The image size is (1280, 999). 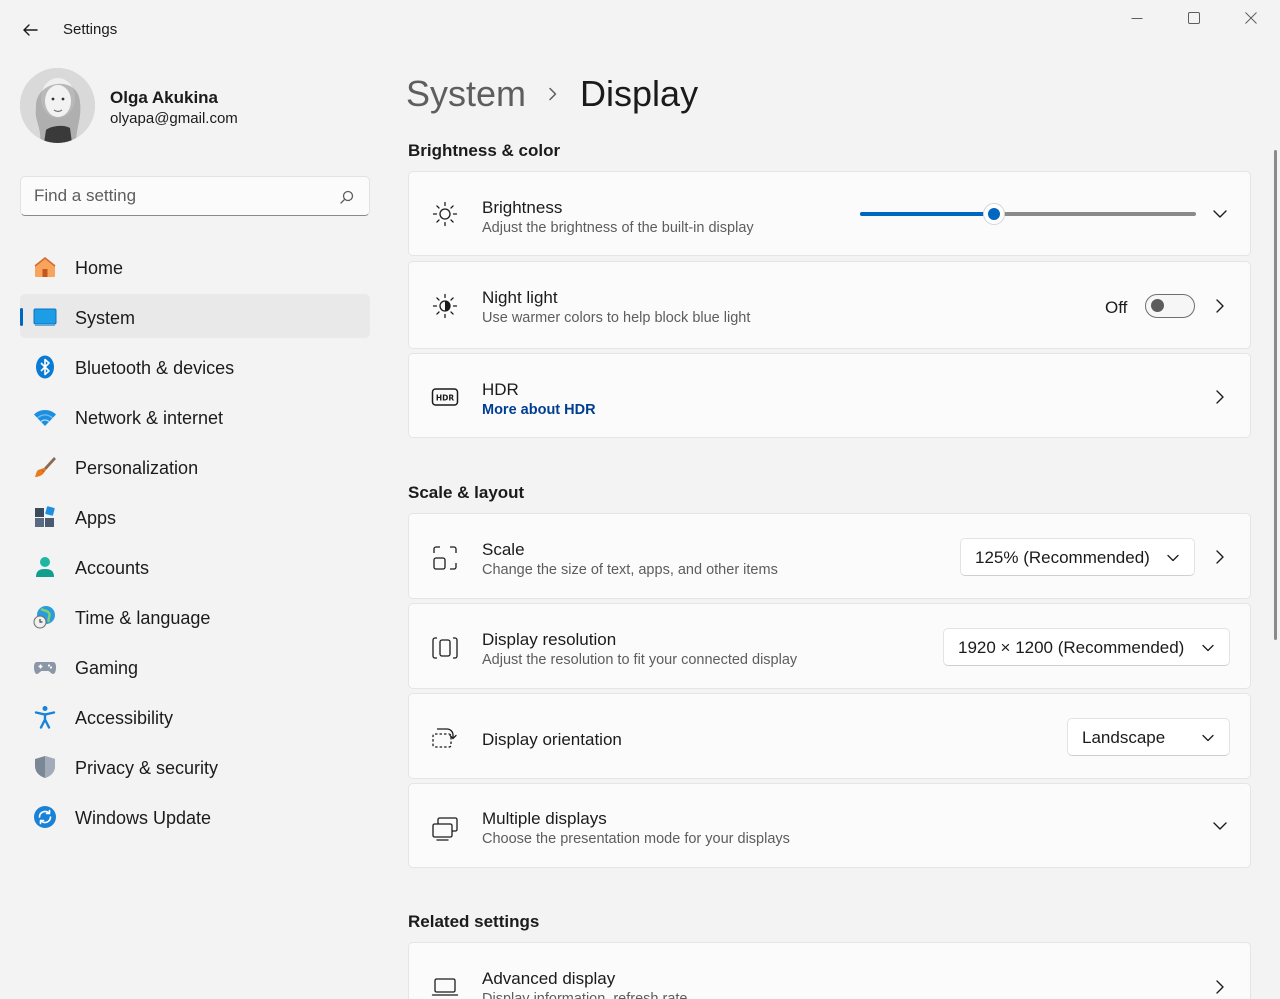 What do you see at coordinates (640, 30) in the screenshot?
I see `title-bar: Settings` at bounding box center [640, 30].